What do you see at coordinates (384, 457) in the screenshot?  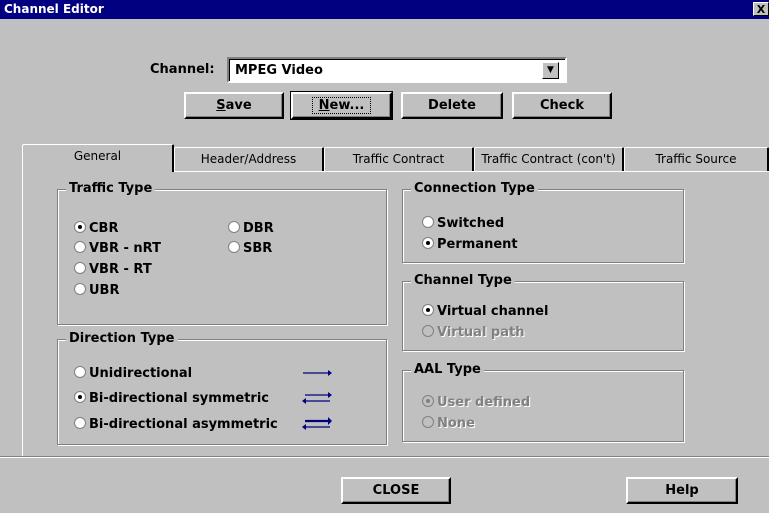 I see `bottom-separator` at bounding box center [384, 457].